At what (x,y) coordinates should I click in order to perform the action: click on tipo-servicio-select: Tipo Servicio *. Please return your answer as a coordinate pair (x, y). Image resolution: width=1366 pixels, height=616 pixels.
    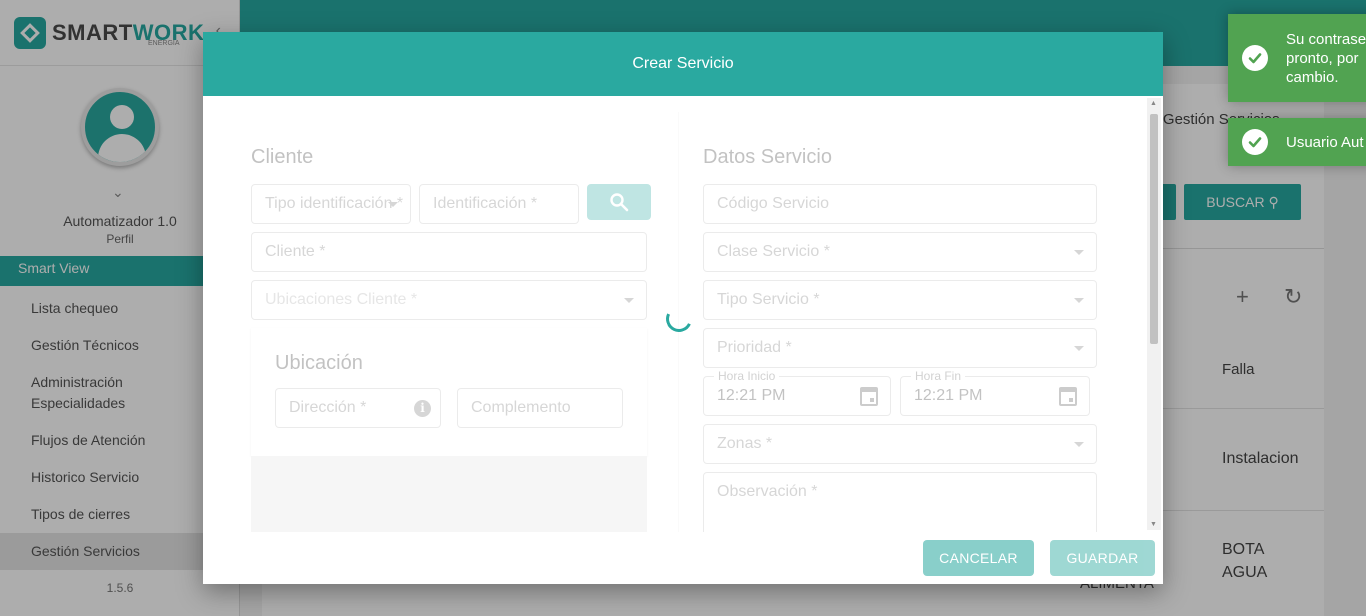
    Looking at the image, I should click on (900, 300).